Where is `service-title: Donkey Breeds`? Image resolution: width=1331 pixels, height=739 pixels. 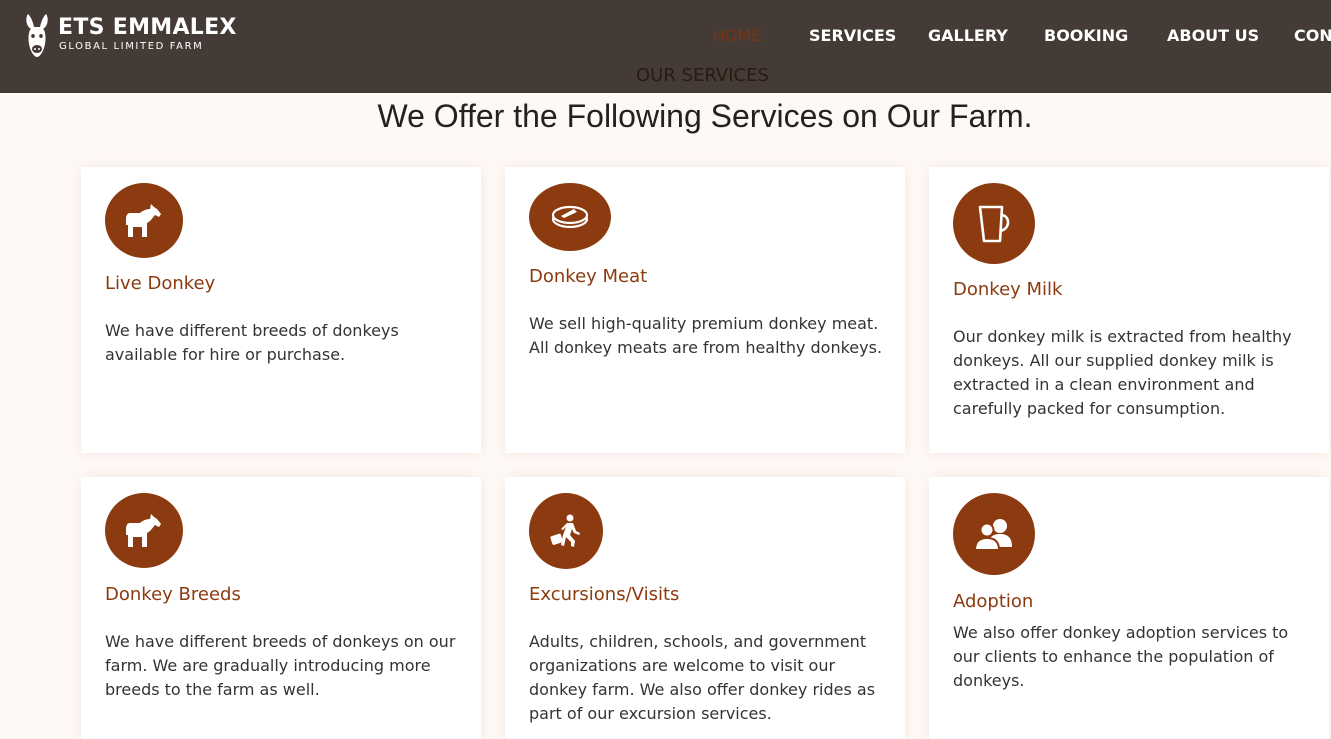 service-title: Donkey Breeds is located at coordinates (173, 594).